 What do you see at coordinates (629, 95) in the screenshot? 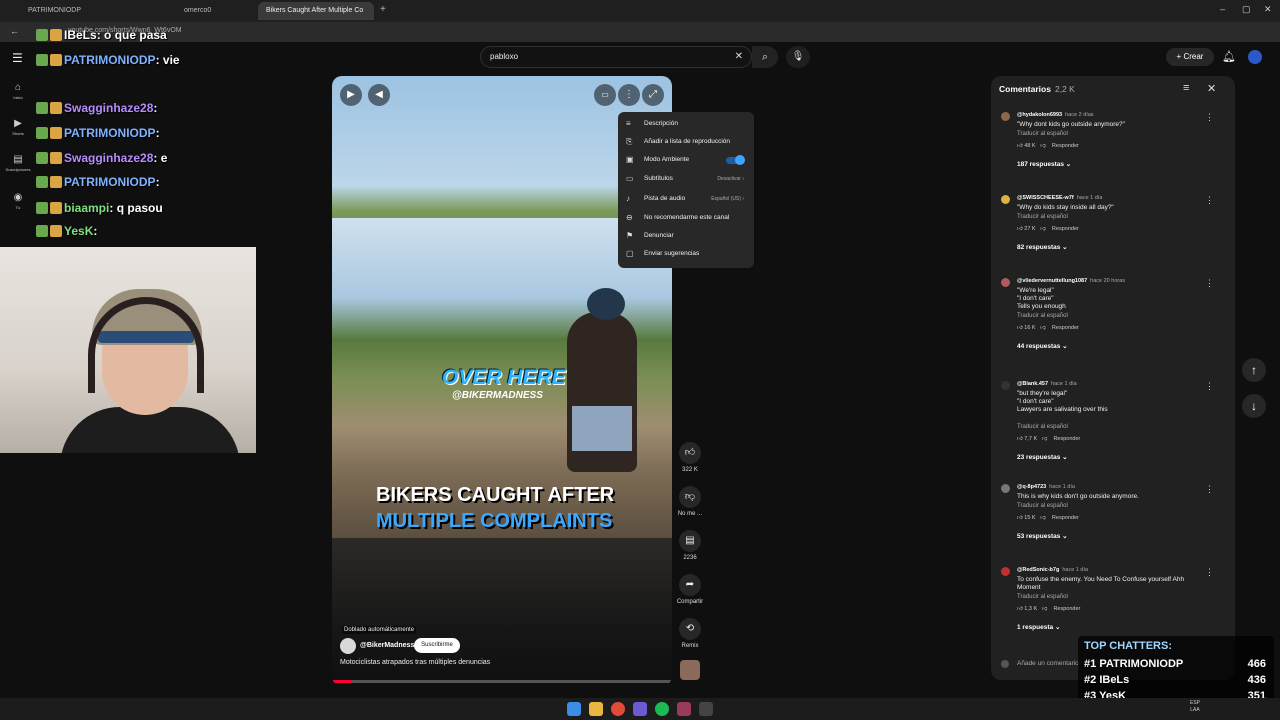
I see `more-options-icon: ⋮` at bounding box center [629, 95].